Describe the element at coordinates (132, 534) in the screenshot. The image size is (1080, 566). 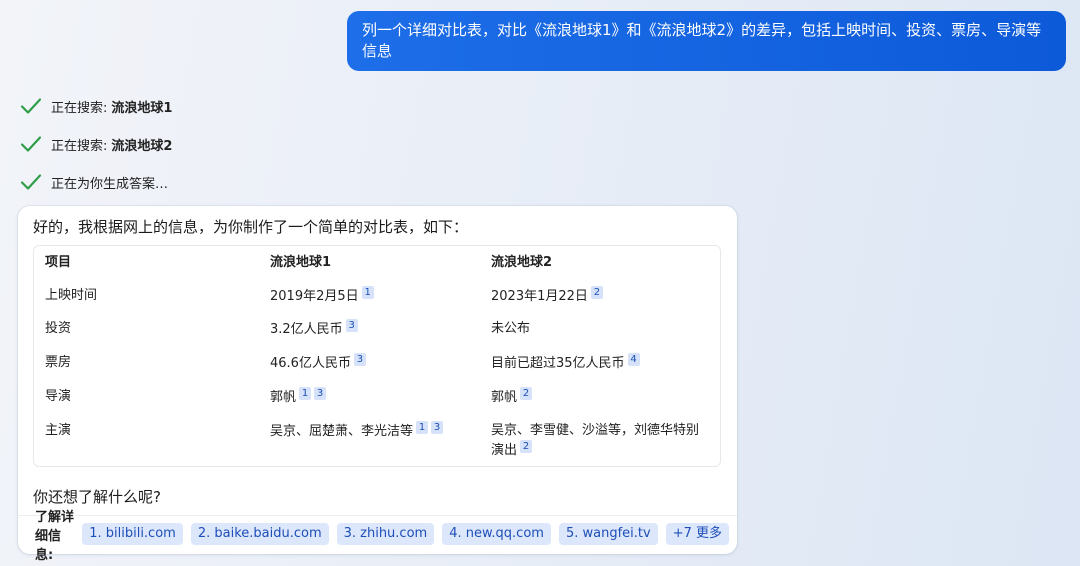
I see `source-chip-bilibili: 1. bilibili.com` at that location.